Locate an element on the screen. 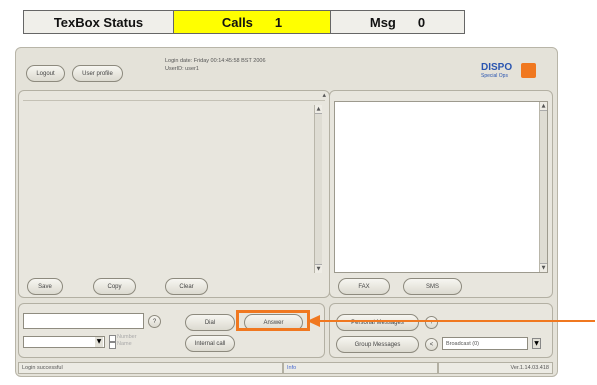  status-title: TexBox Status is located at coordinates (99, 22).